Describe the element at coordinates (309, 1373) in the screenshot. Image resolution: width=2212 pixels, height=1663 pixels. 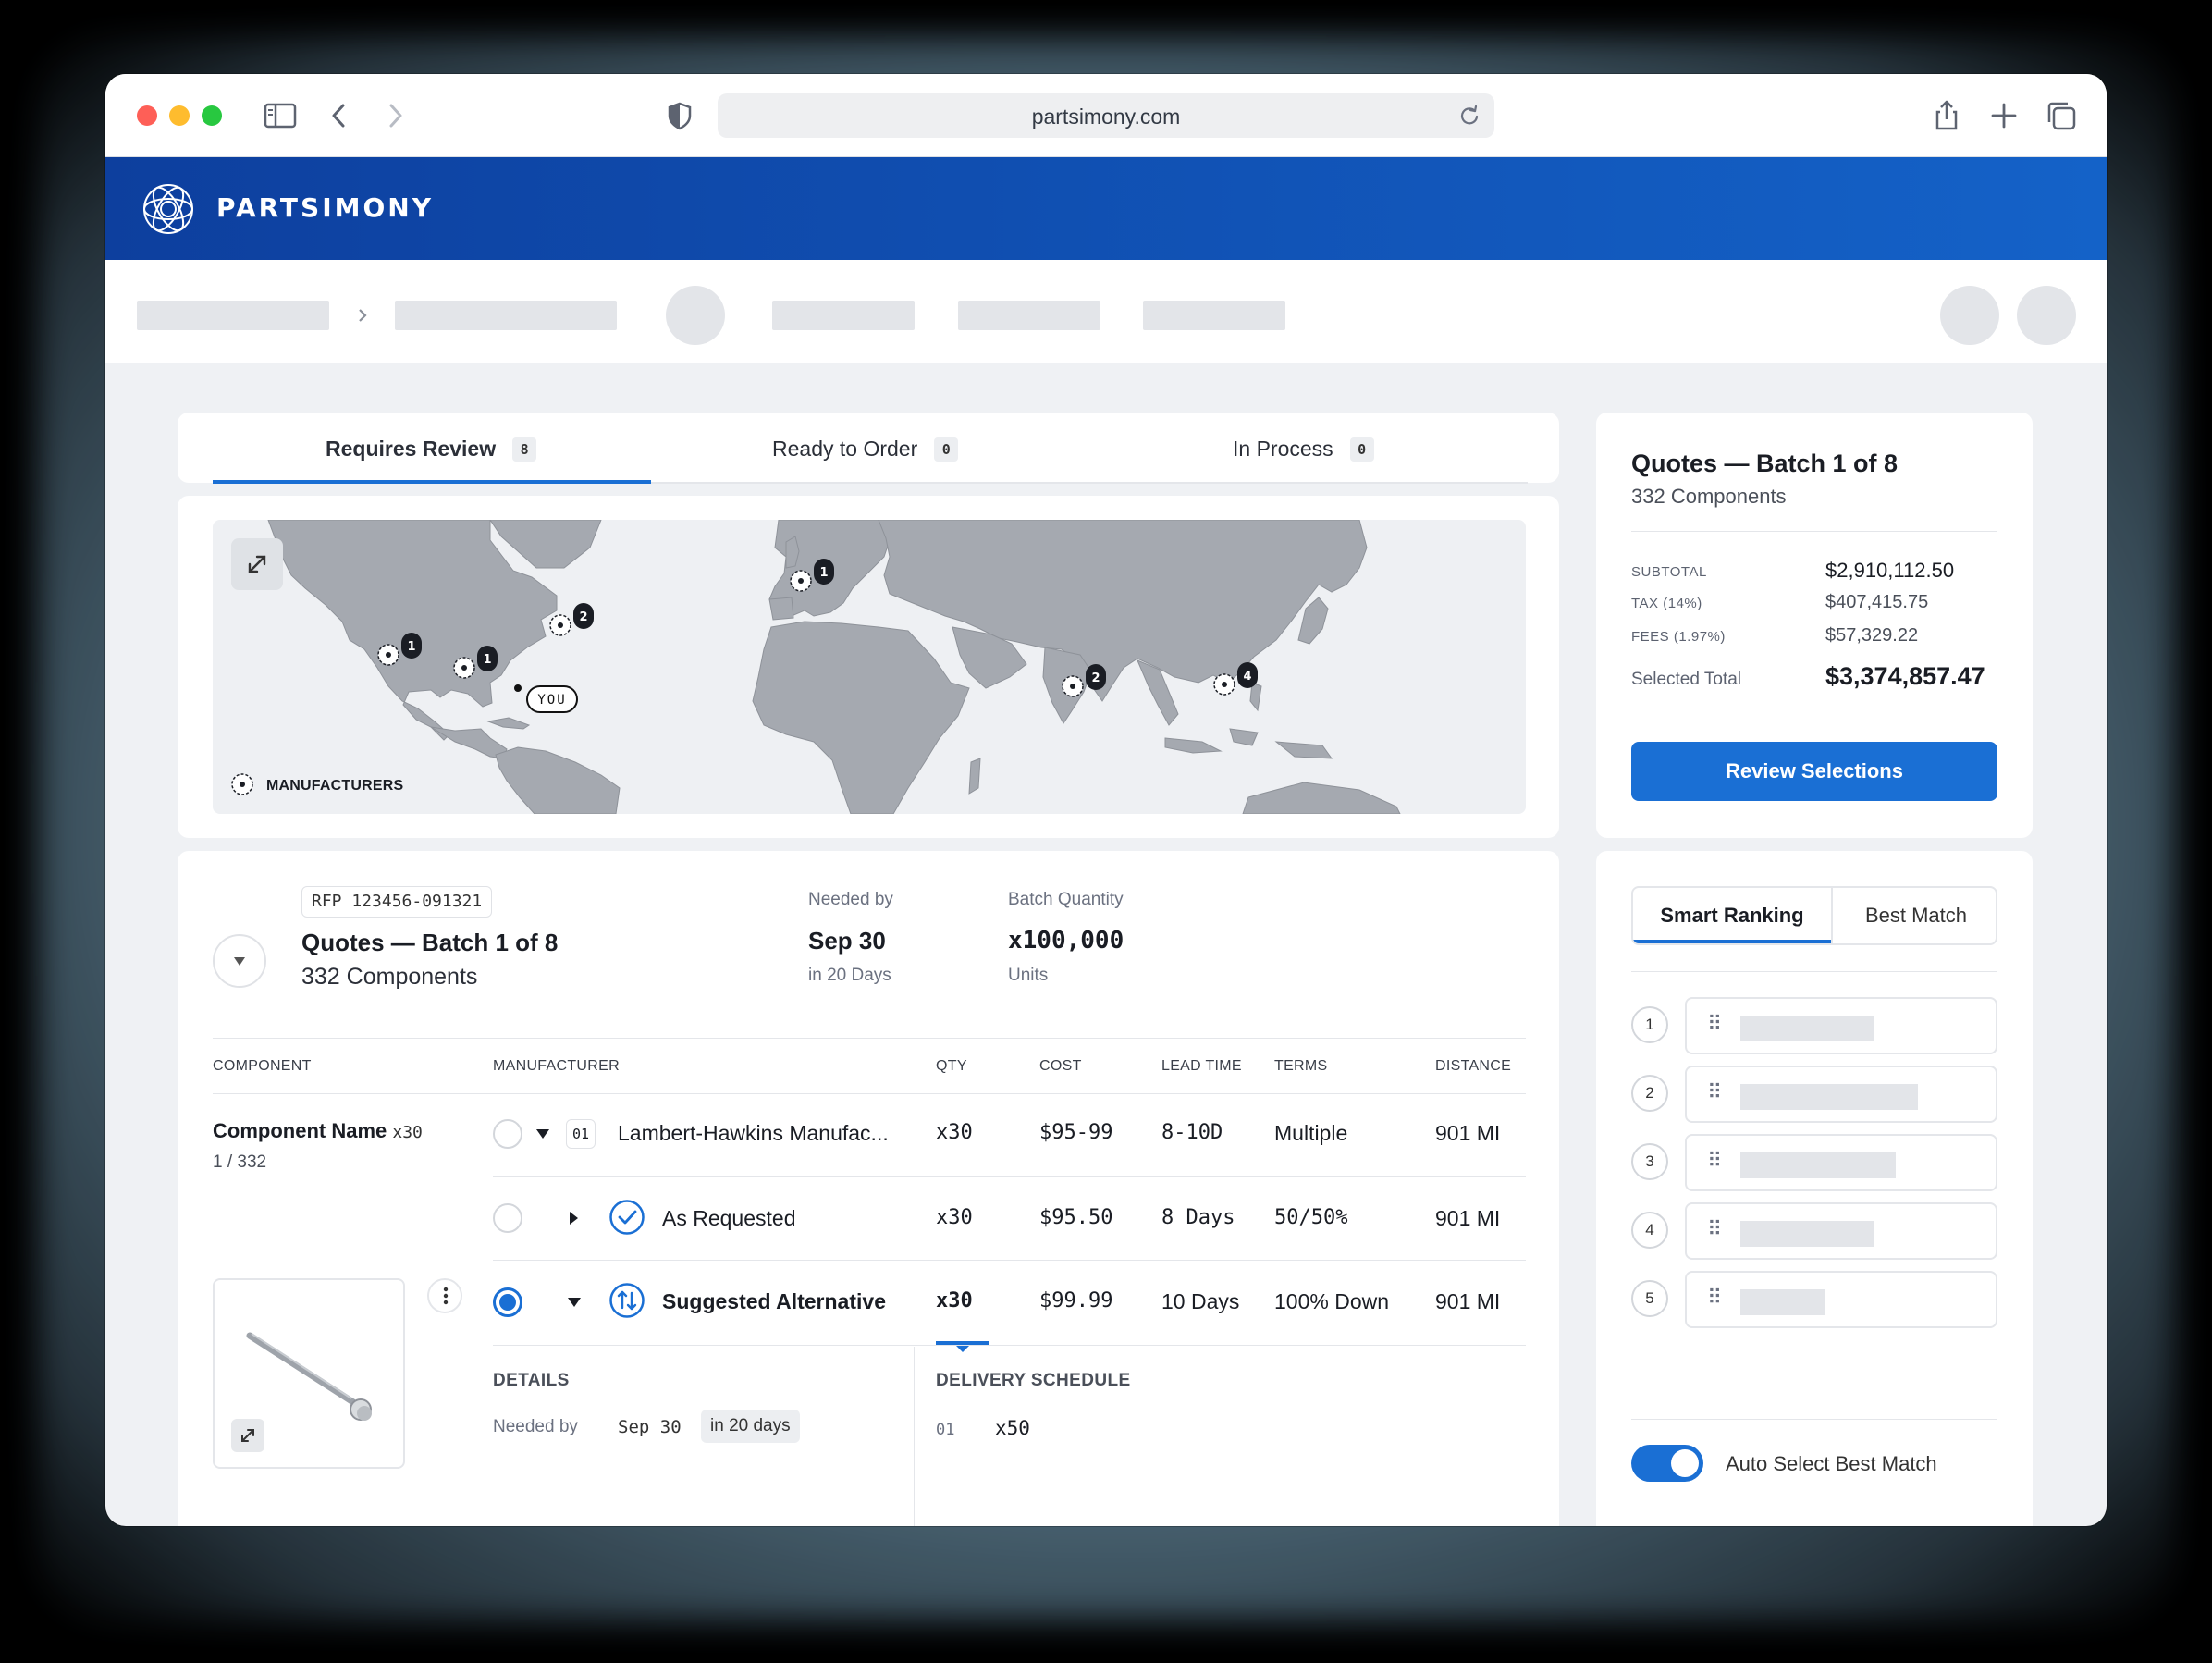
I see `component-image` at that location.